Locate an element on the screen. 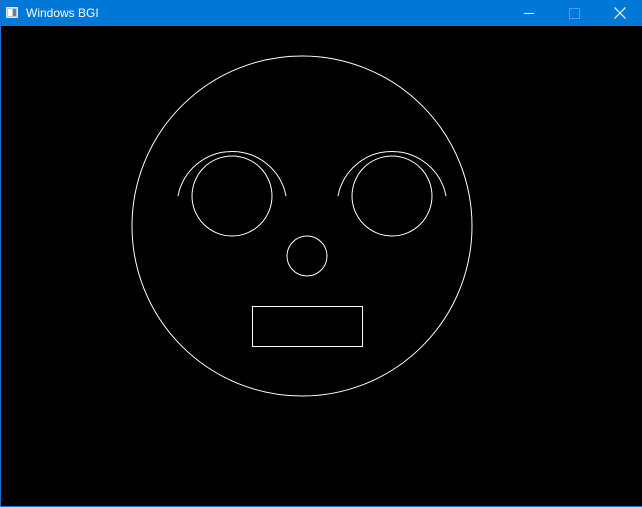 The width and height of the screenshot is (642, 507). left-eye is located at coordinates (232, 196).